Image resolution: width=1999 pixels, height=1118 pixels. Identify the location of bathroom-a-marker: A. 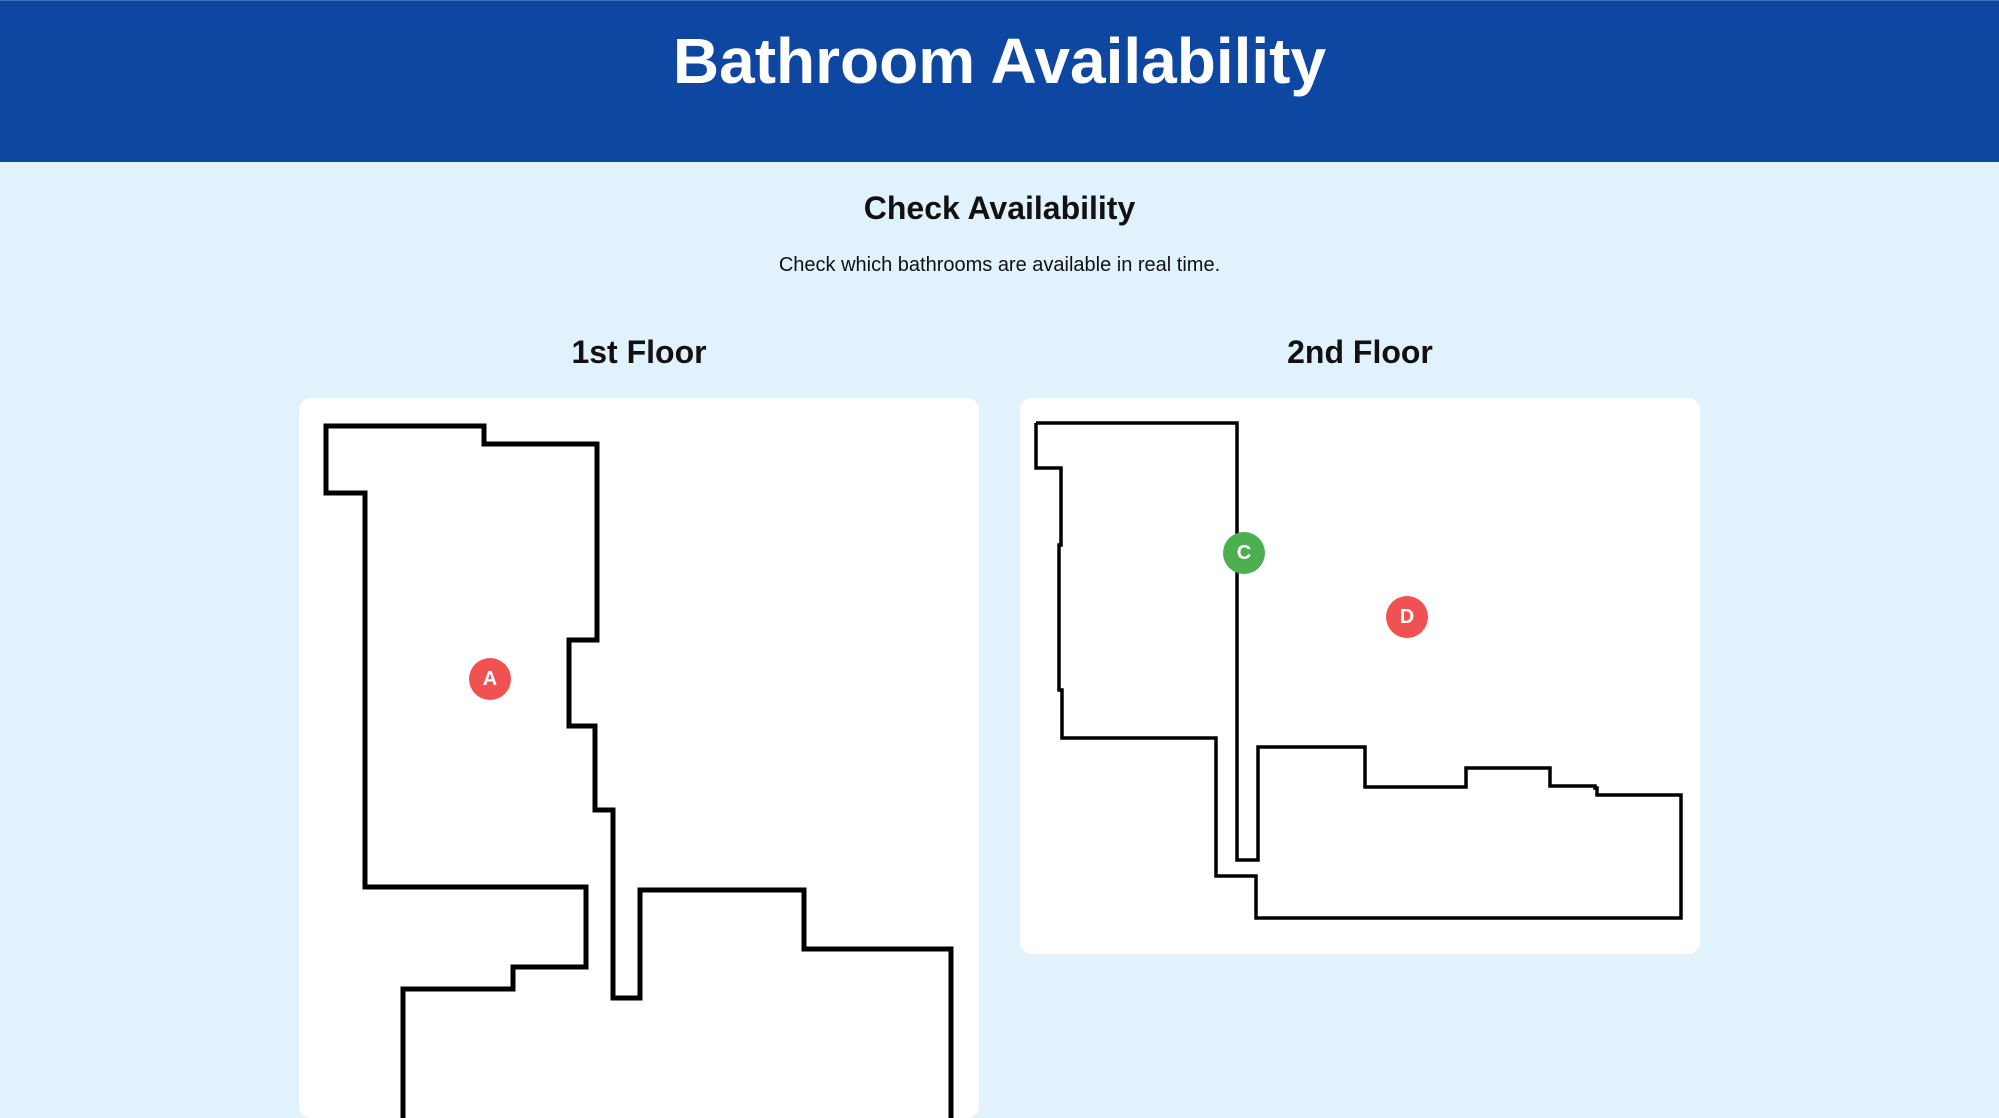
(490, 679).